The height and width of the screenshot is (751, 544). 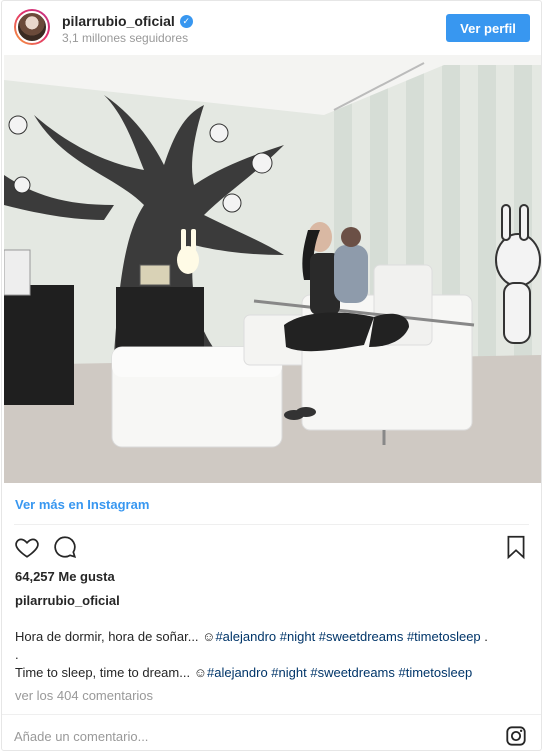 I want to click on bookmark-icon, so click(x=516, y=547).